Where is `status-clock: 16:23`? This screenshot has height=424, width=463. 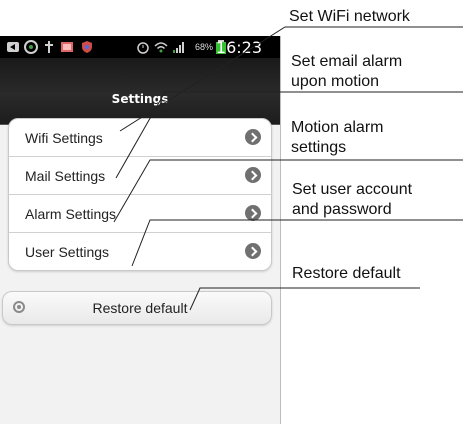 status-clock: 16:23 is located at coordinates (238, 47).